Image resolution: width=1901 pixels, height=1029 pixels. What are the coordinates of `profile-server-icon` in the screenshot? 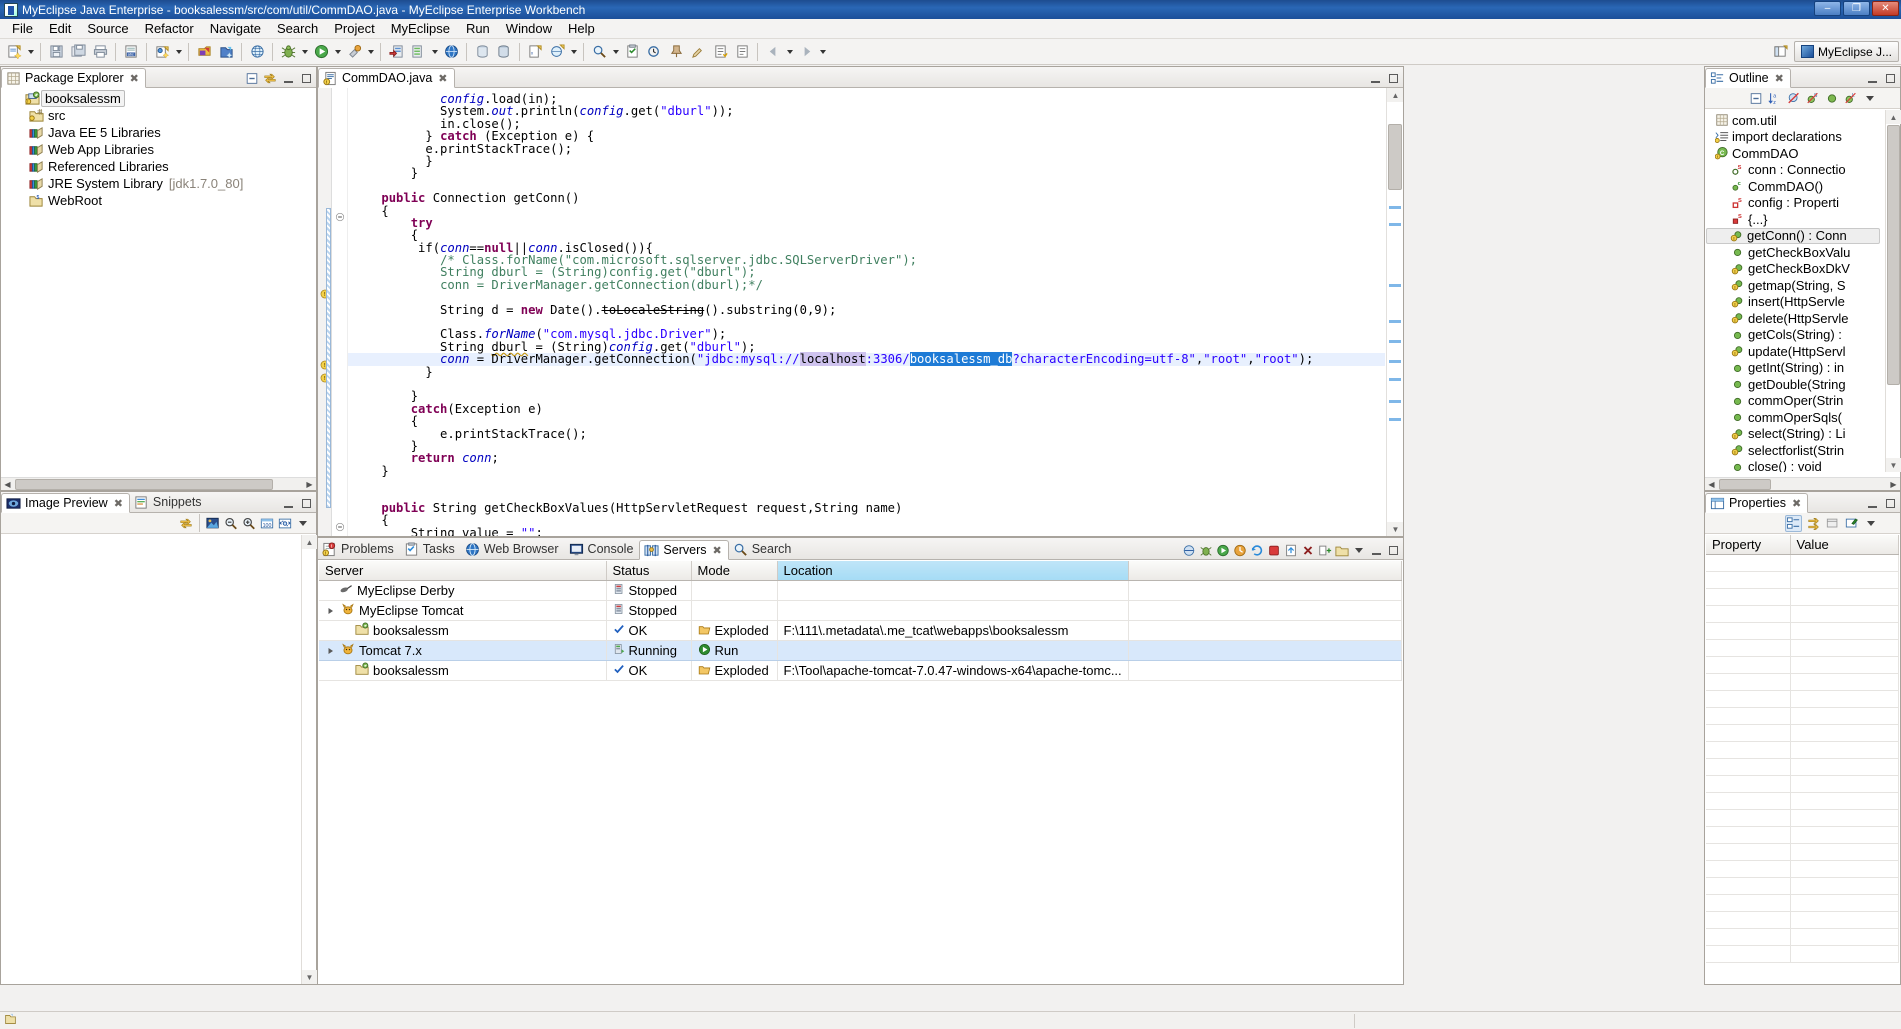 It's located at (1240, 550).